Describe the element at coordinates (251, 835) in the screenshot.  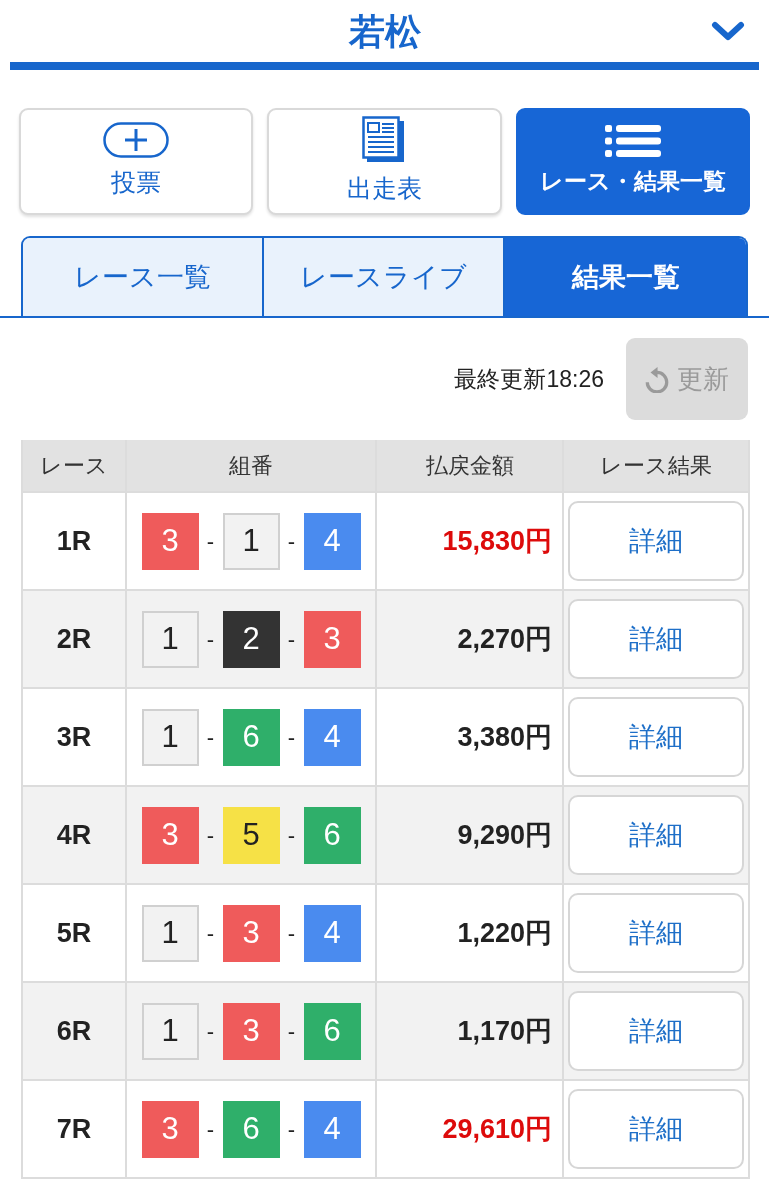
I see `boat-number-tile: 5` at that location.